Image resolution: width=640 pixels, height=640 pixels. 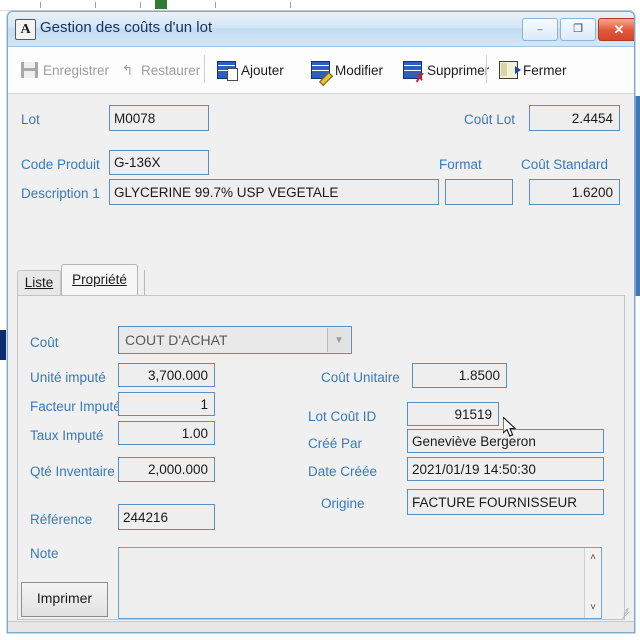 What do you see at coordinates (126, 27) in the screenshot?
I see `window-title: Gestion des coûts d'un lot` at bounding box center [126, 27].